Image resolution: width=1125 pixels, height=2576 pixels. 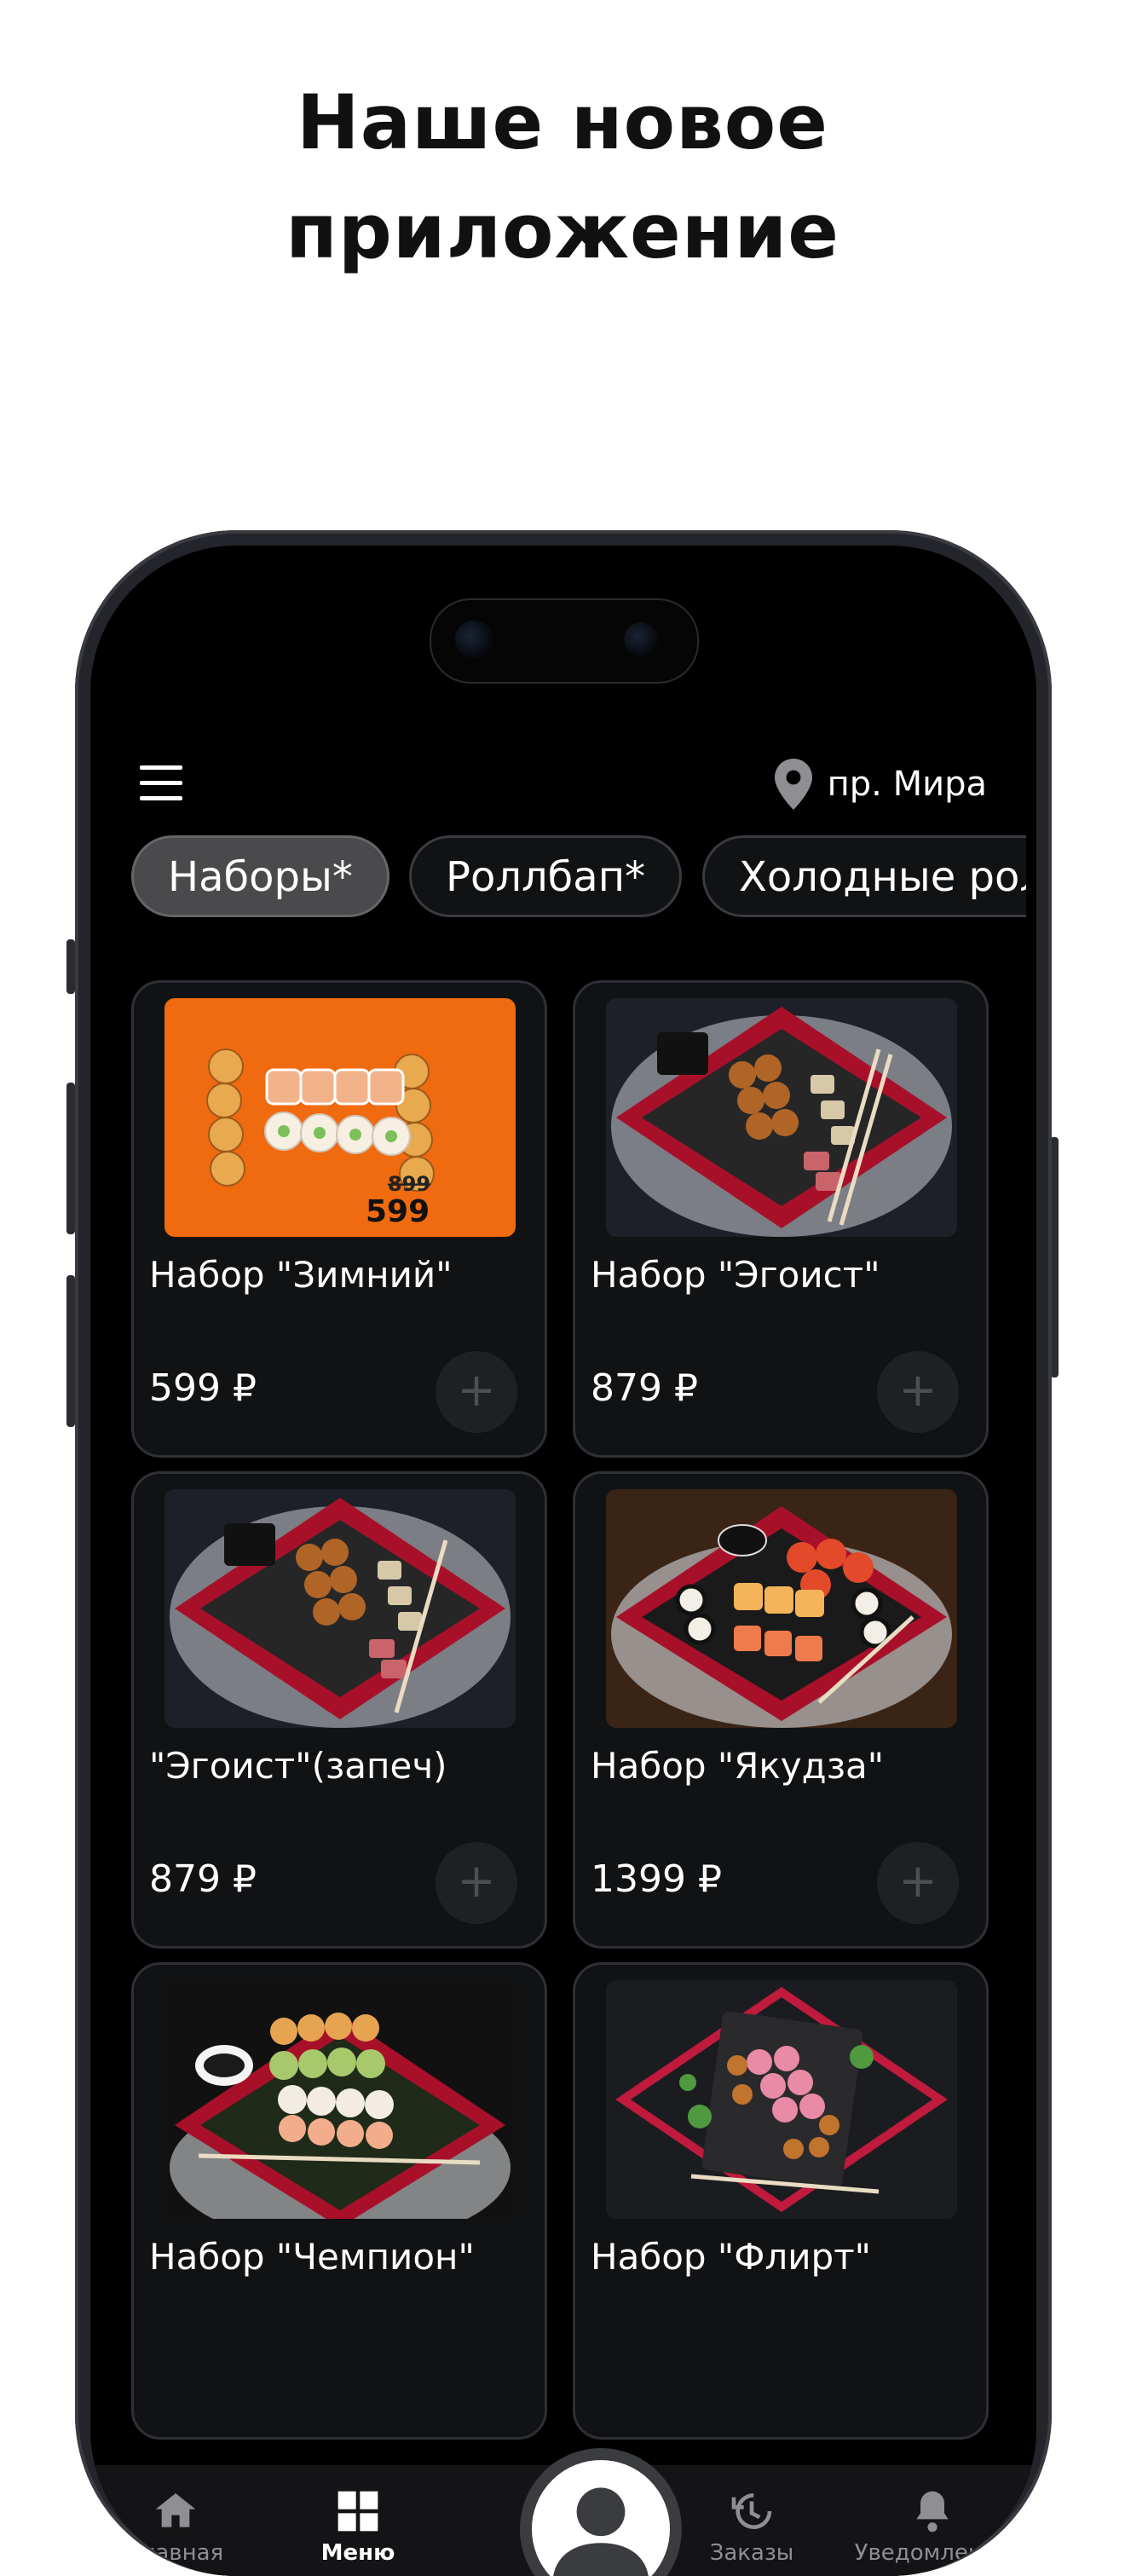 What do you see at coordinates (175, 2553) in the screenshot?
I see `tab-label: Главная` at bounding box center [175, 2553].